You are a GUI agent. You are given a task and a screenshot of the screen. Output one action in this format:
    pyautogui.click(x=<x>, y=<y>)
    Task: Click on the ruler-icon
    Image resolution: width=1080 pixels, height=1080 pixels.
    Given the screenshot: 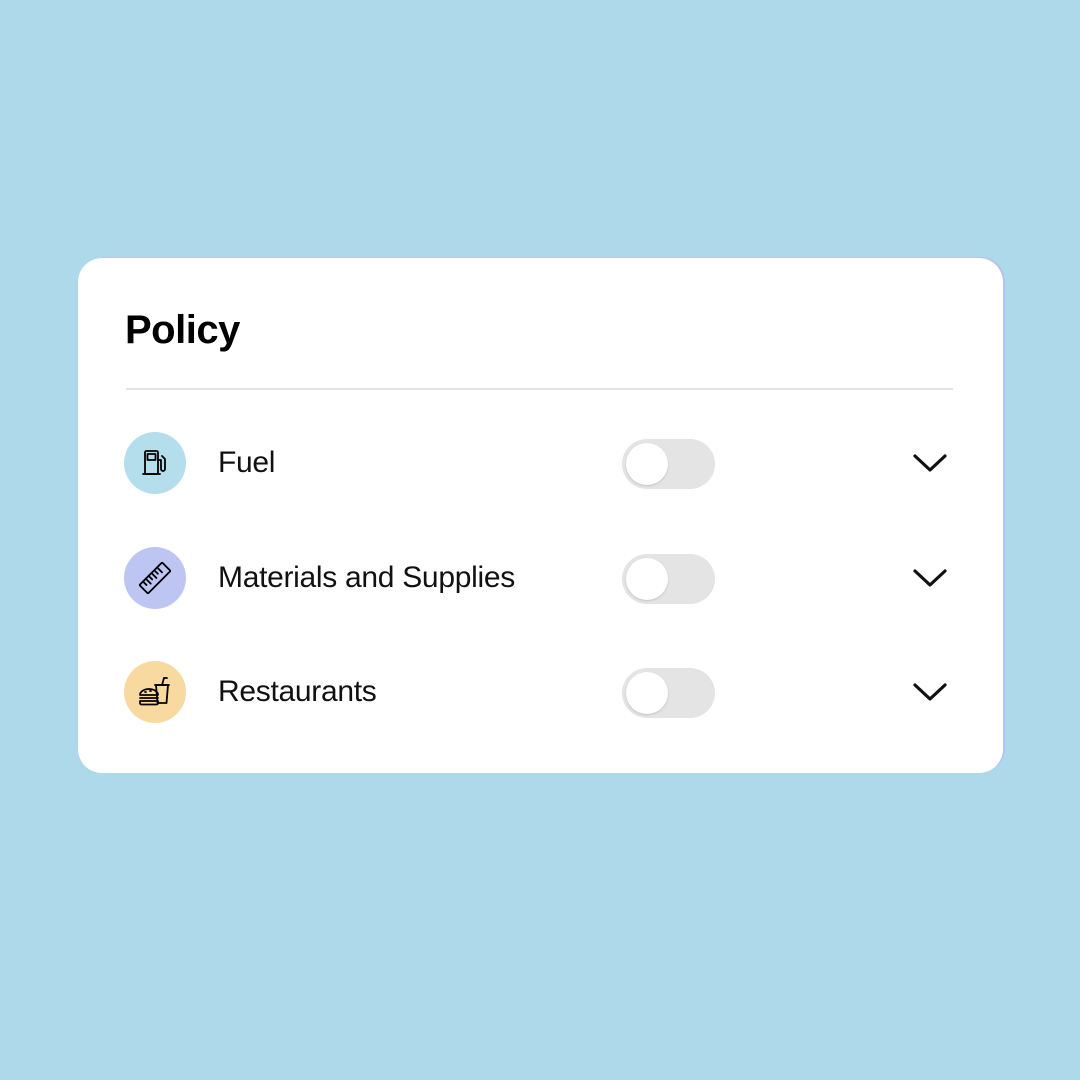 What is the action you would take?
    pyautogui.click(x=155, y=578)
    